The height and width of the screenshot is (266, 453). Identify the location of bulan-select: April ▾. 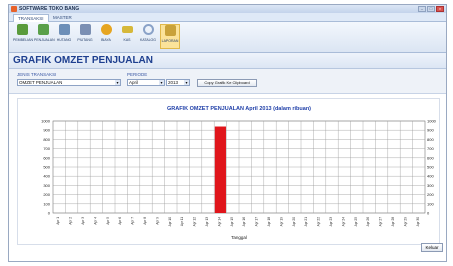
(146, 82).